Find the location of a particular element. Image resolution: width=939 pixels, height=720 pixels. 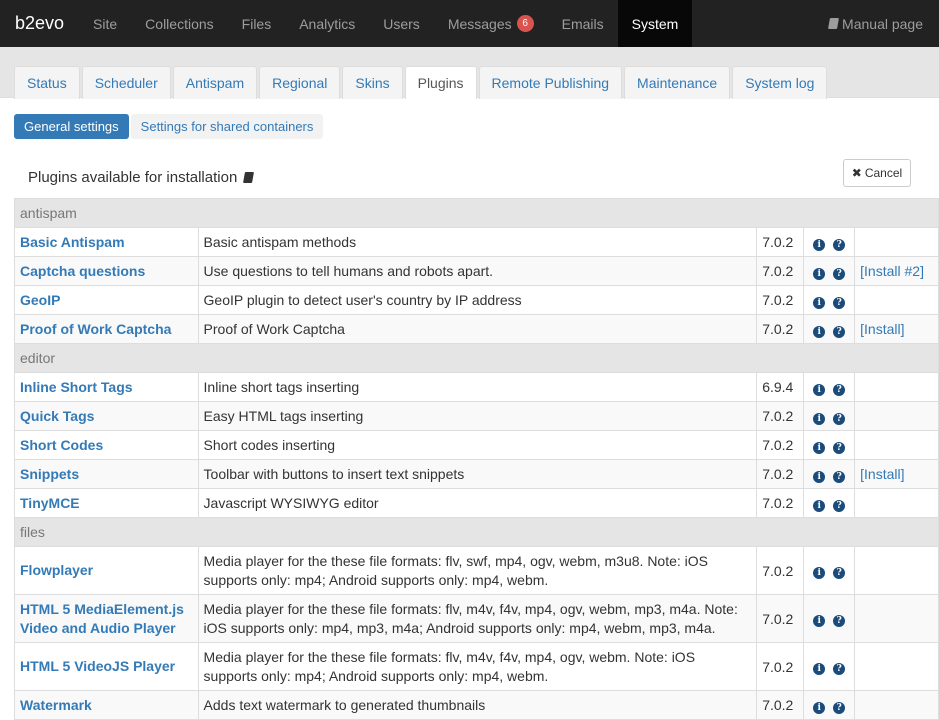

plugin-name-link: Inline Short Tags is located at coordinates (106, 387).